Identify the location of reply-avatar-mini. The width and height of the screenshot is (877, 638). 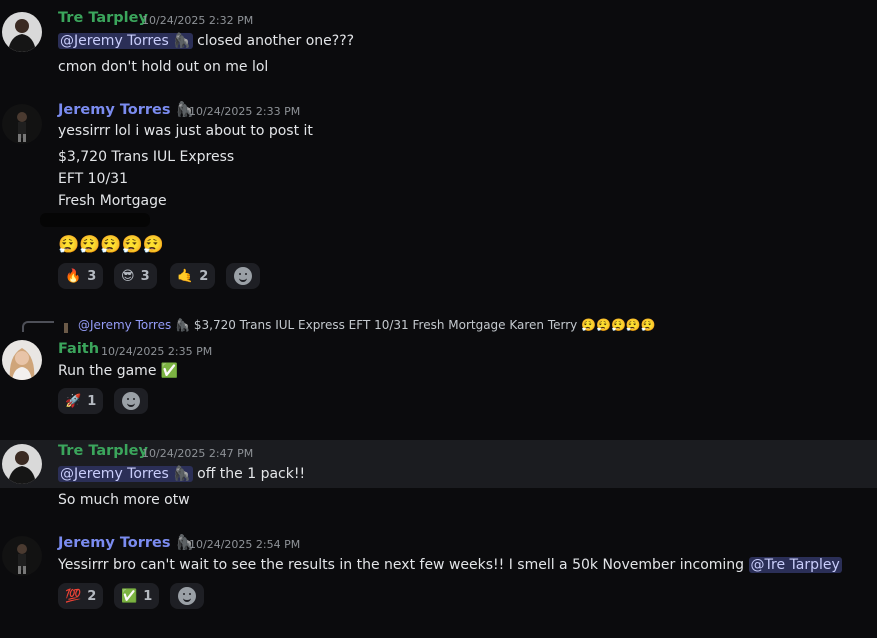
(66, 326).